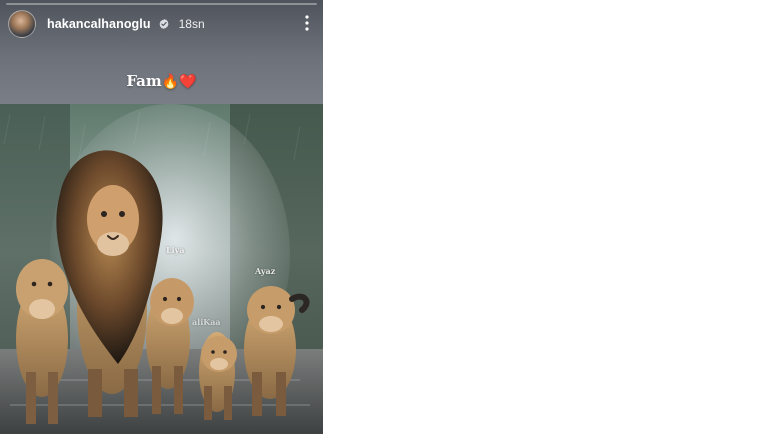  I want to click on story-header: hakancalhanoglu 18sn, so click(163, 24).